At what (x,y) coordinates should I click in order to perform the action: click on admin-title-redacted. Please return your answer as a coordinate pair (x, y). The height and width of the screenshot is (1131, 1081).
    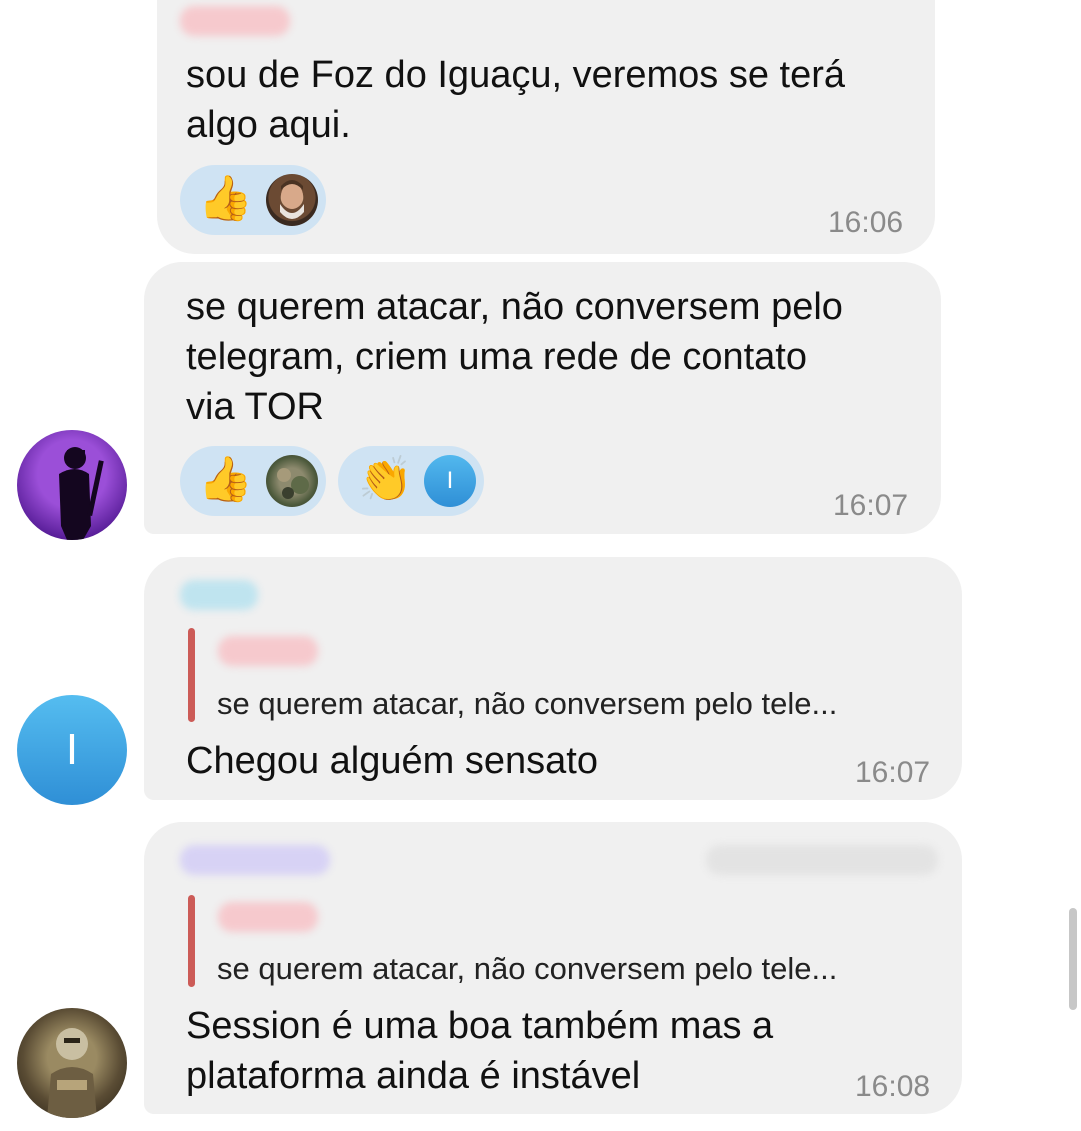
    Looking at the image, I should click on (822, 860).